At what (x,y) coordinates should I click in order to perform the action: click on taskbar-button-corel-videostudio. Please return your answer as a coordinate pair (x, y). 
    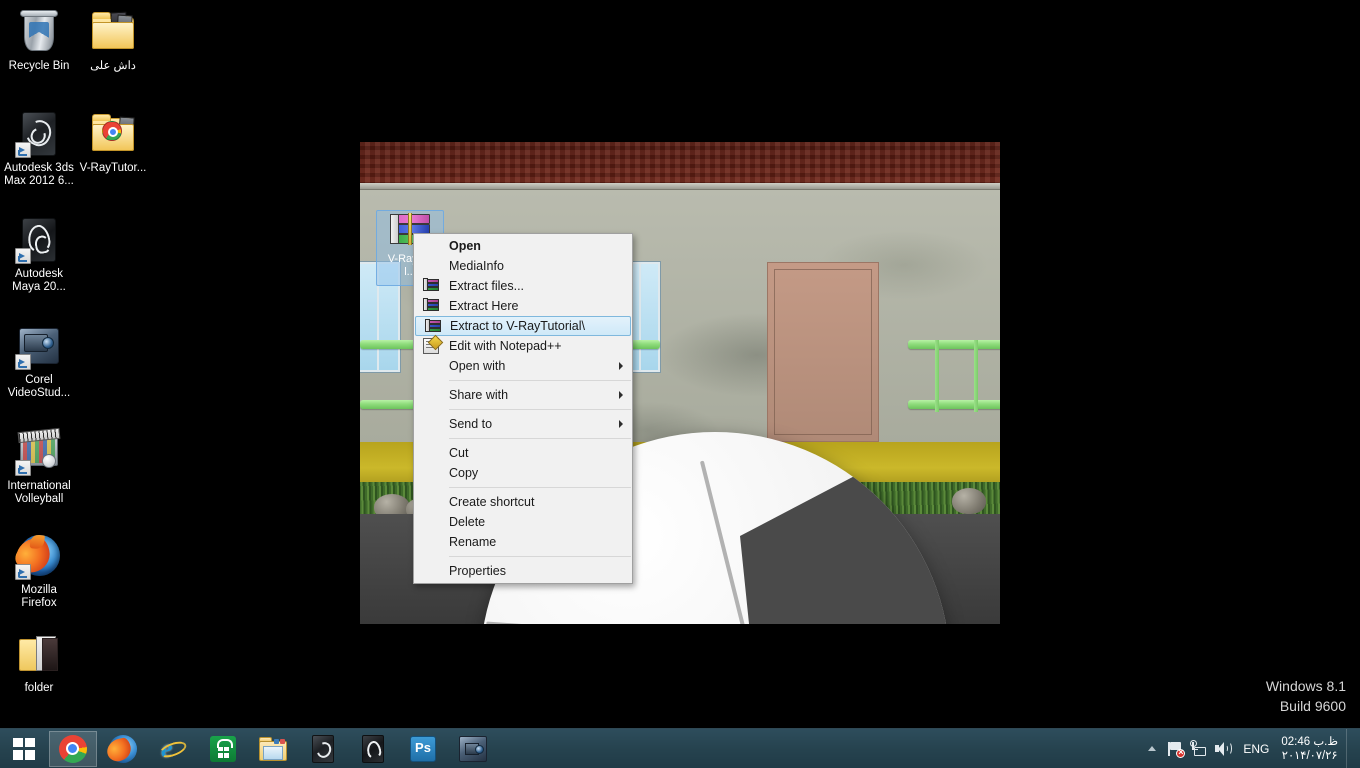
    Looking at the image, I should click on (473, 749).